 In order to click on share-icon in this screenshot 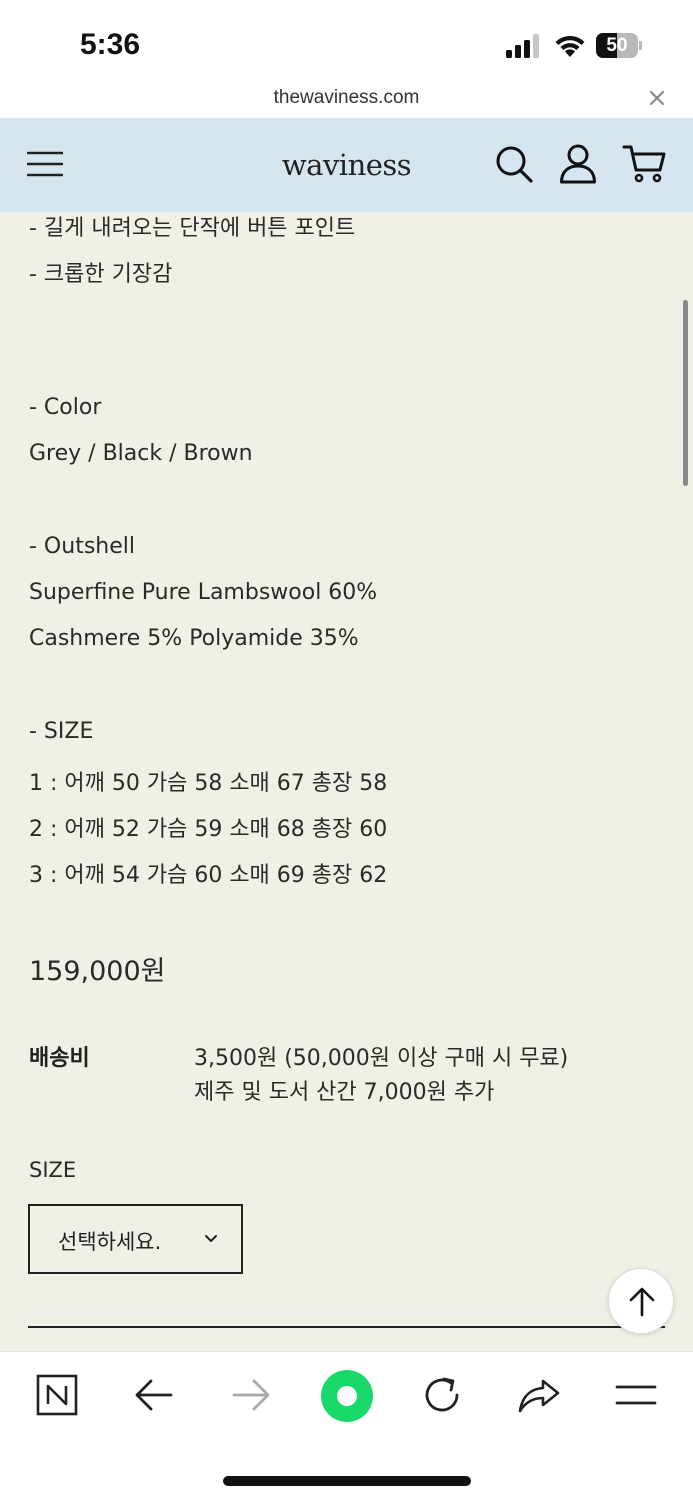, I will do `click(539, 1395)`.